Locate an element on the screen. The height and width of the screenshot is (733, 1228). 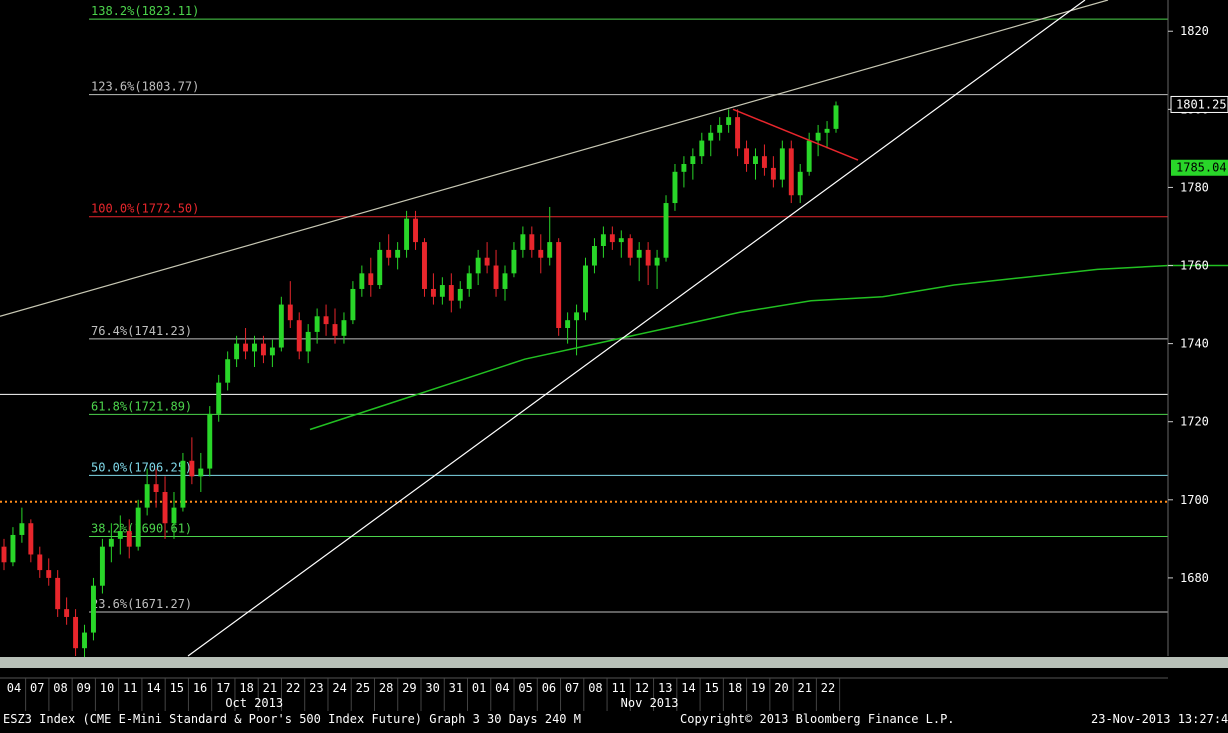
x-date-label: 23 is located at coordinates (316, 688).